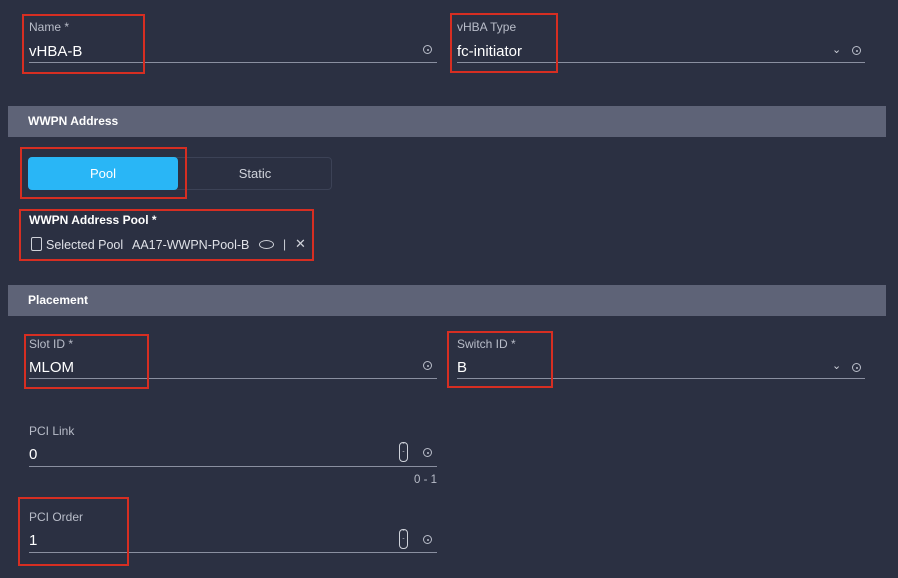 The height and width of the screenshot is (578, 898). I want to click on static-toggle-button: Static, so click(255, 173).